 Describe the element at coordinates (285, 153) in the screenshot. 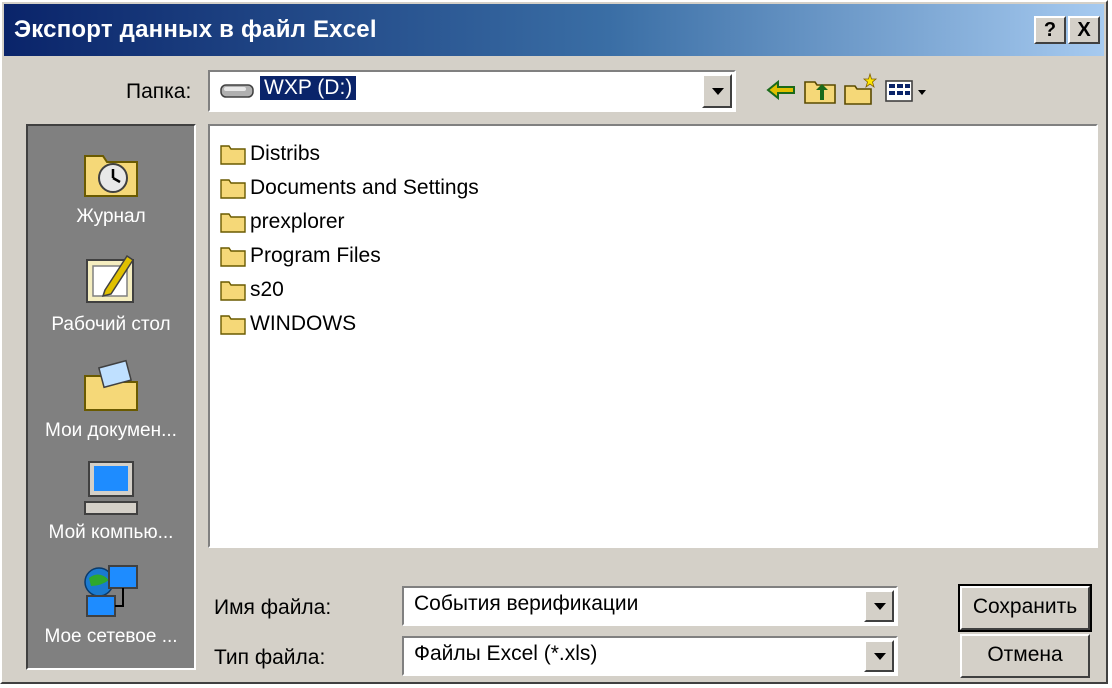

I see `file-name: Distribs` at that location.